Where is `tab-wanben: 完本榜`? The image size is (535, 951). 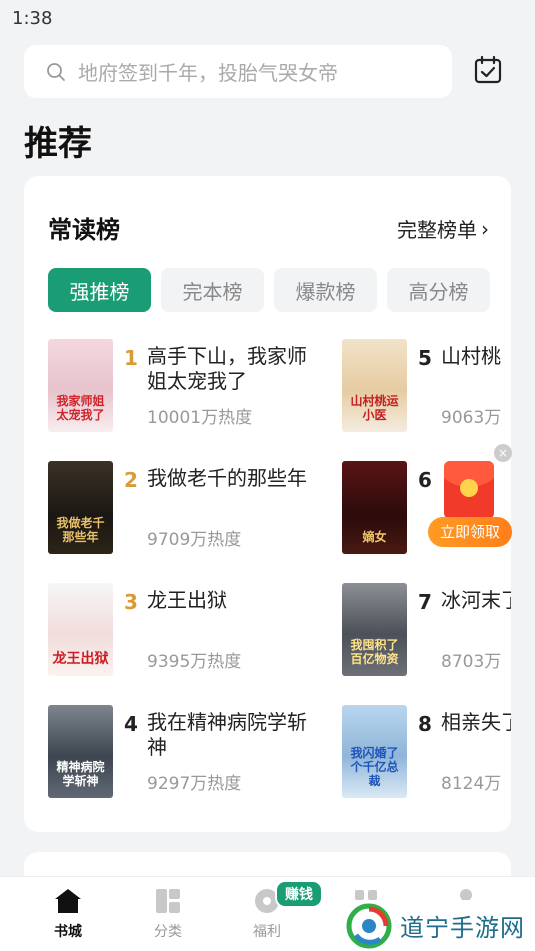 tab-wanben: 完本榜 is located at coordinates (212, 290).